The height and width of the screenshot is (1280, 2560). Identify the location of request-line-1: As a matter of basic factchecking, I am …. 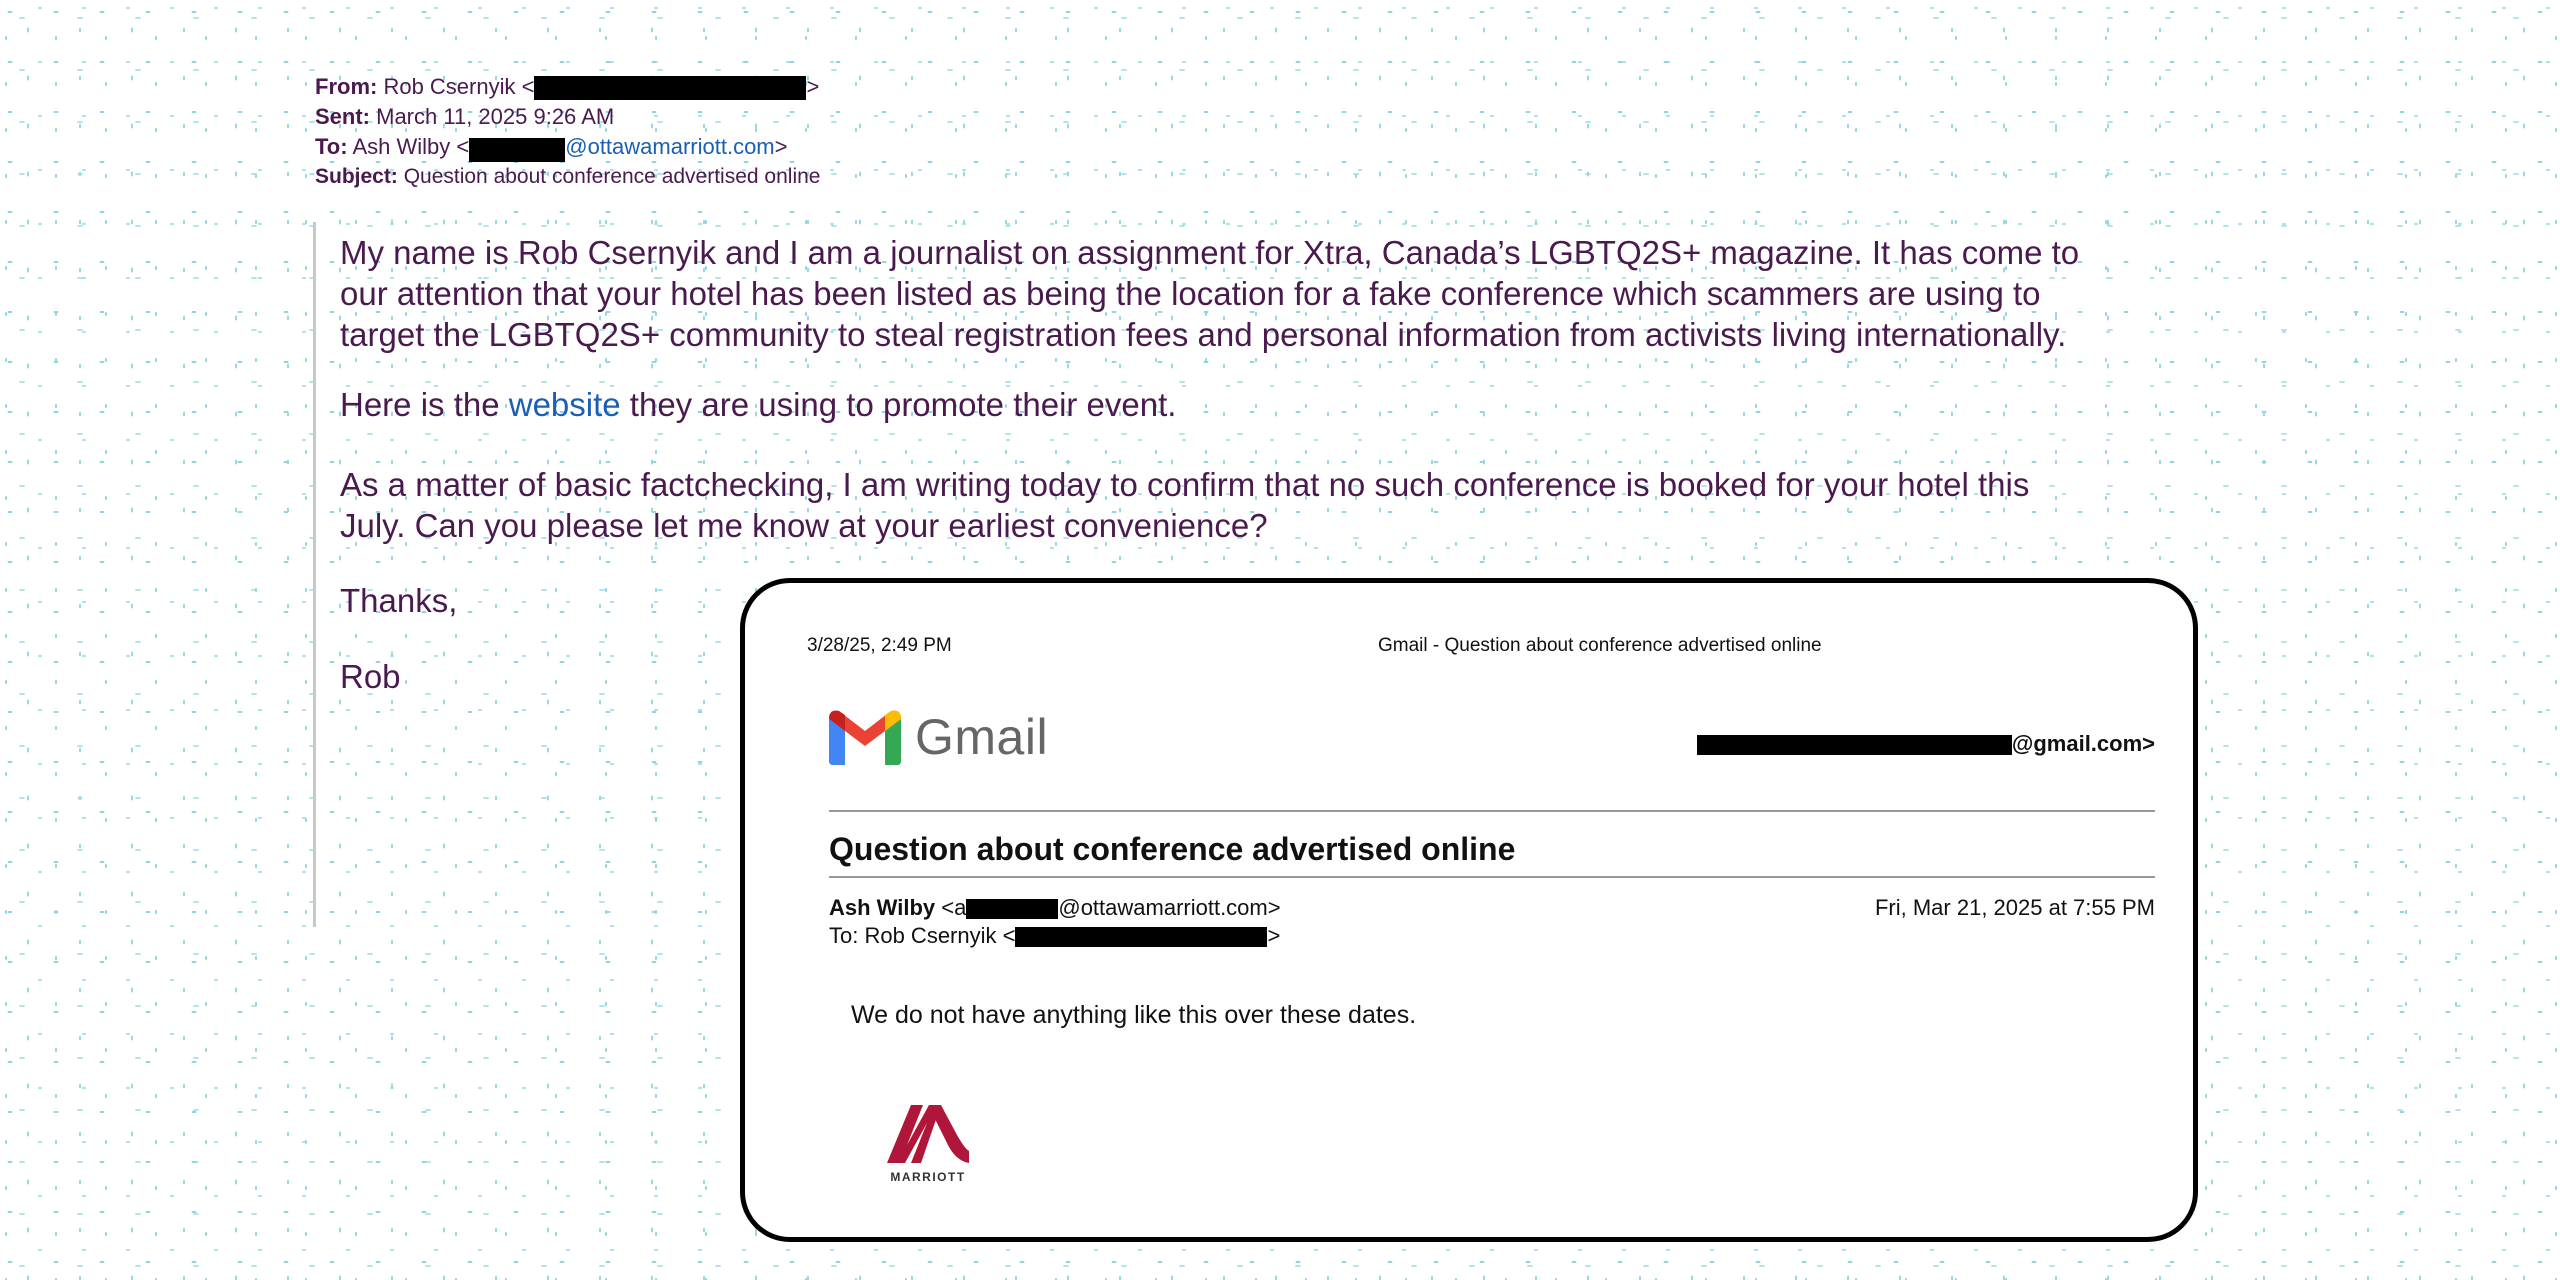
(1185, 484).